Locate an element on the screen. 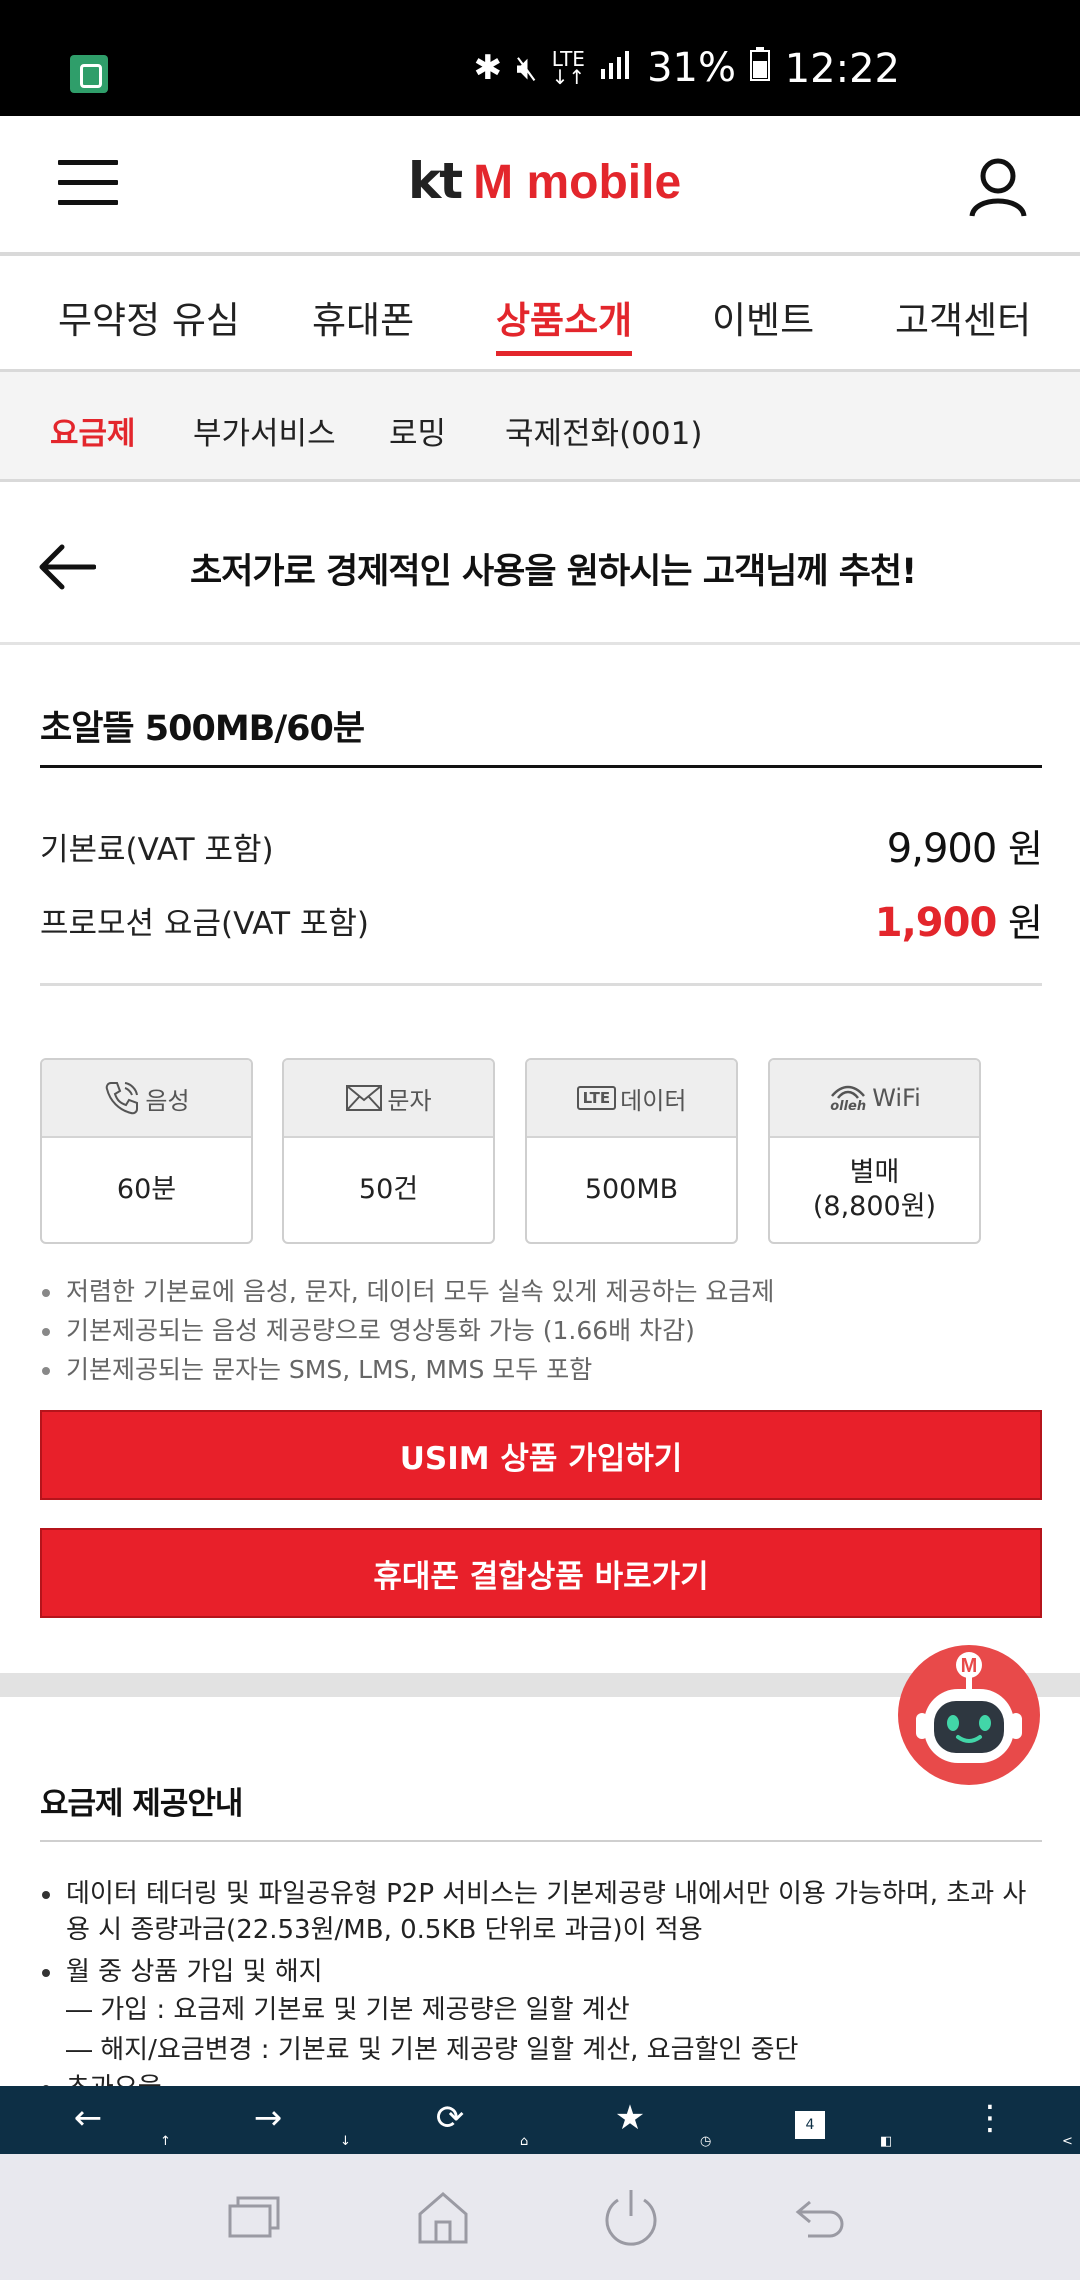 Image resolution: width=1080 pixels, height=2280 pixels. chatbot-button: M is located at coordinates (969, 1715).